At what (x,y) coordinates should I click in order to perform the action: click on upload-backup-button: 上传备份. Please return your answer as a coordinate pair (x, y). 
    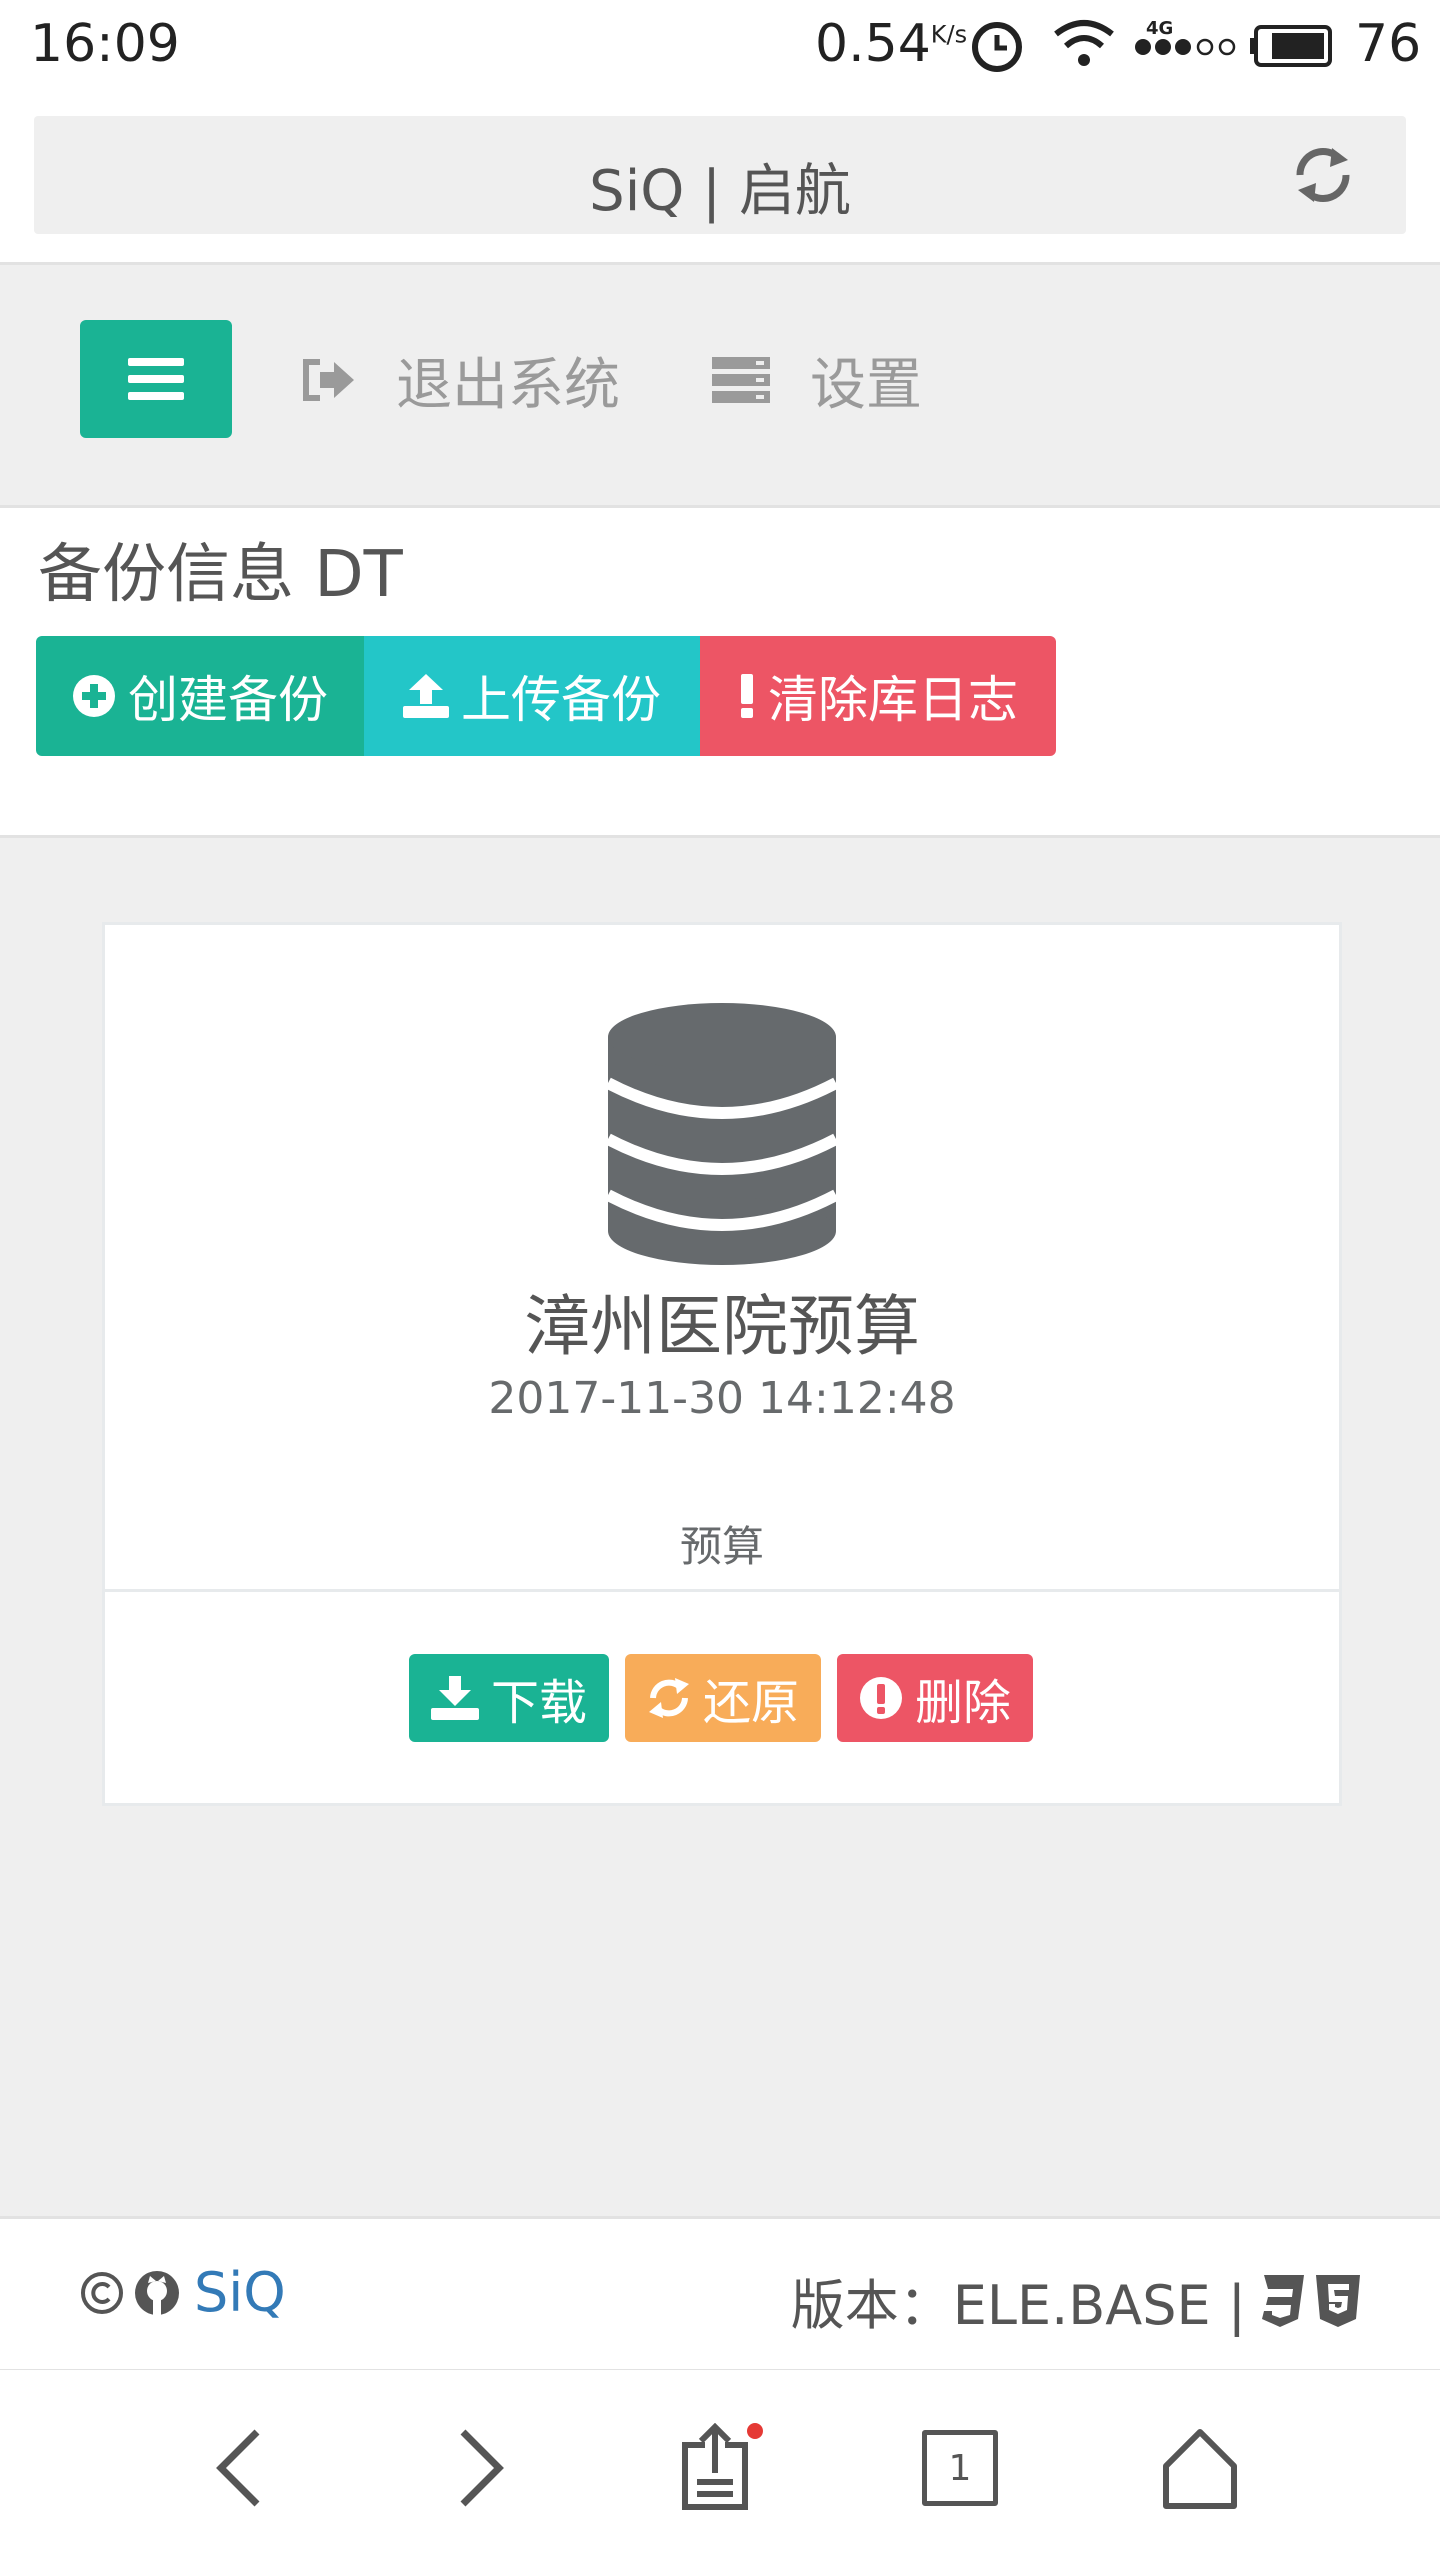
    Looking at the image, I should click on (532, 696).